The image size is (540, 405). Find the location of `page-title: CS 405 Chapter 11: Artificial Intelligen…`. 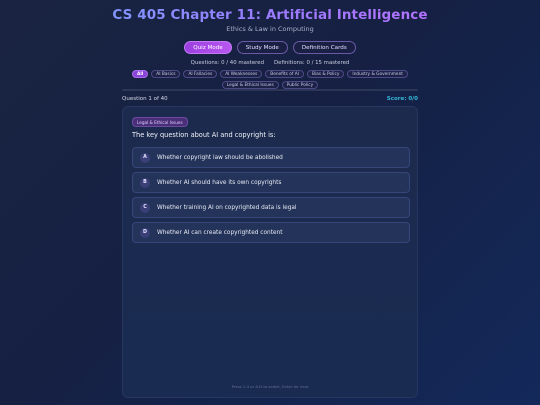

page-title: CS 405 Chapter 11: Artificial Intelligen… is located at coordinates (270, 15).